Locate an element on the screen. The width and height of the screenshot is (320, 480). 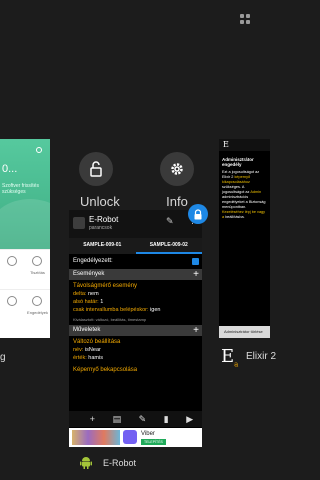
remove-admin-button: Adminisztrátor törlése is located at coordinates (244, 332).